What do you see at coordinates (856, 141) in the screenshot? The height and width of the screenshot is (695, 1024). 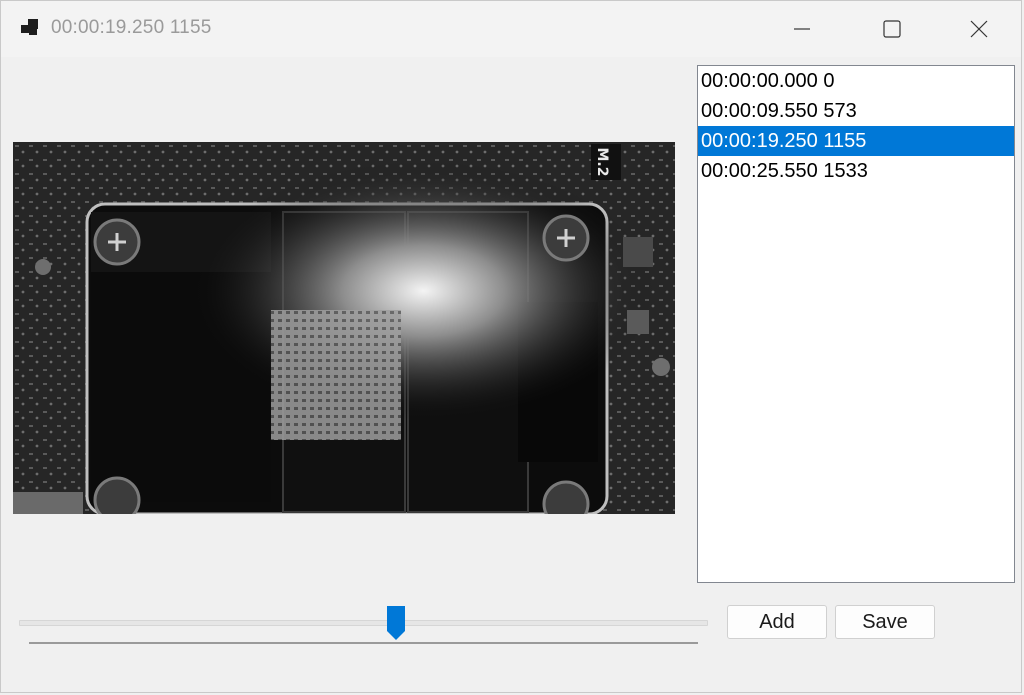 I see `list-item-selected: 00:00:19.250 1155` at bounding box center [856, 141].